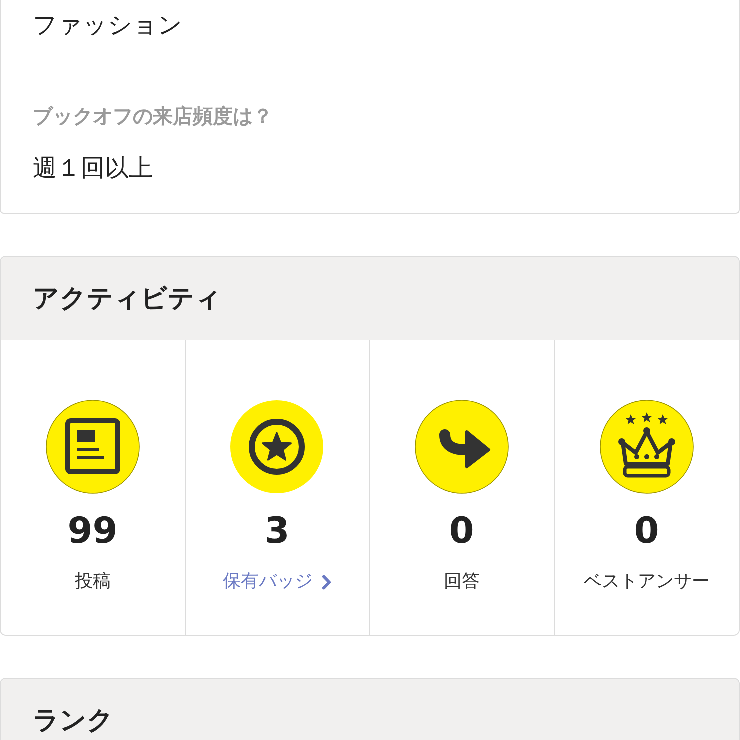 Image resolution: width=740 pixels, height=740 pixels. What do you see at coordinates (93, 532) in the screenshot?
I see `stat-count: 99` at bounding box center [93, 532].